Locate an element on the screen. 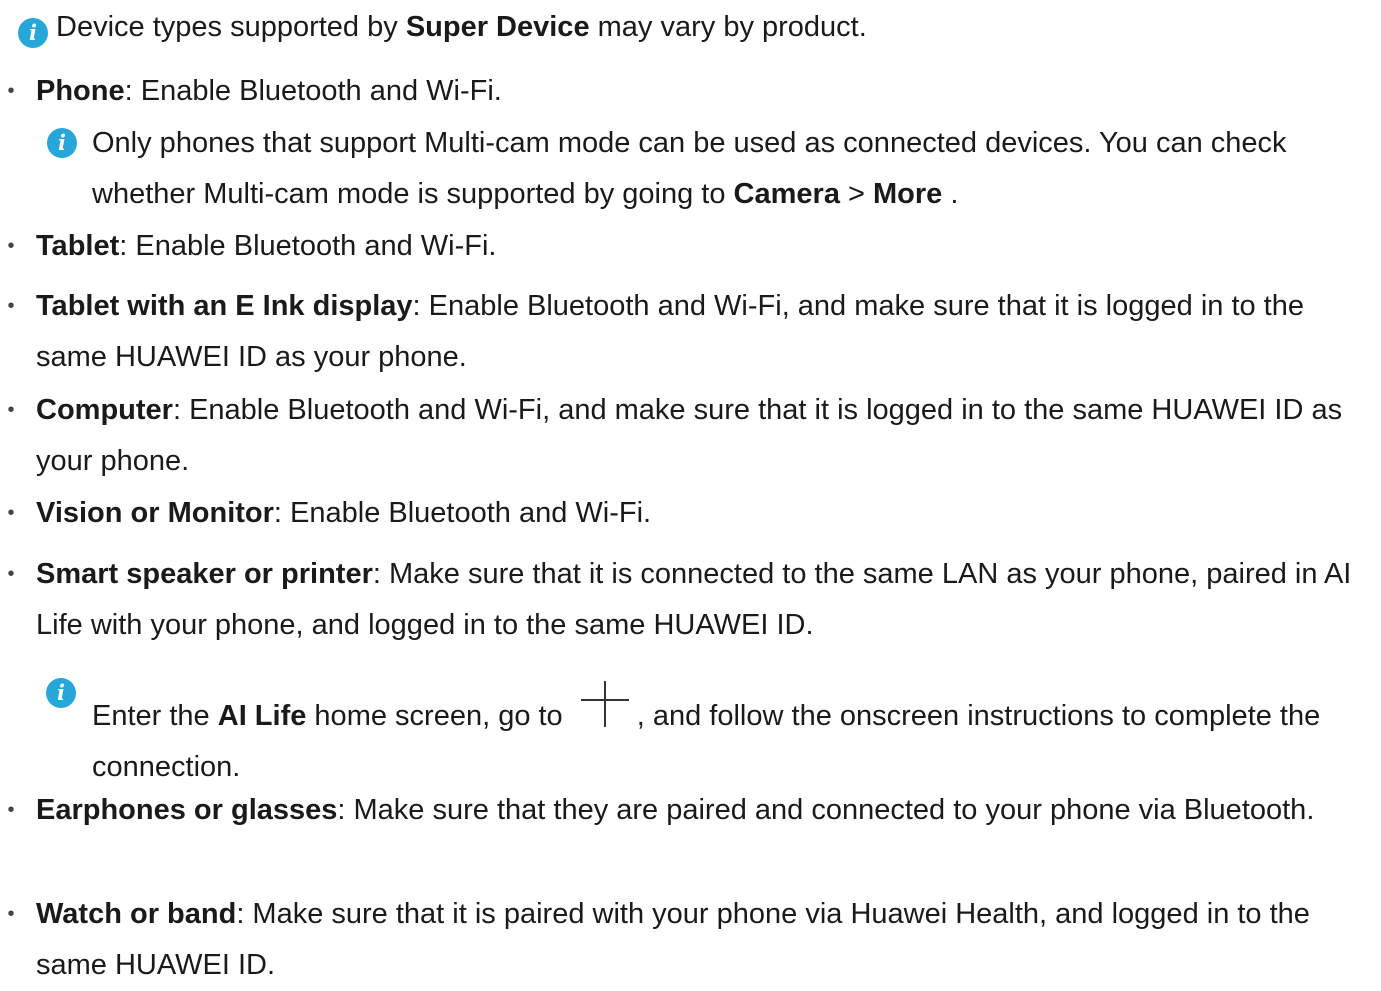 The height and width of the screenshot is (991, 1381). top-note-text-end: may vary by product. is located at coordinates (728, 27).